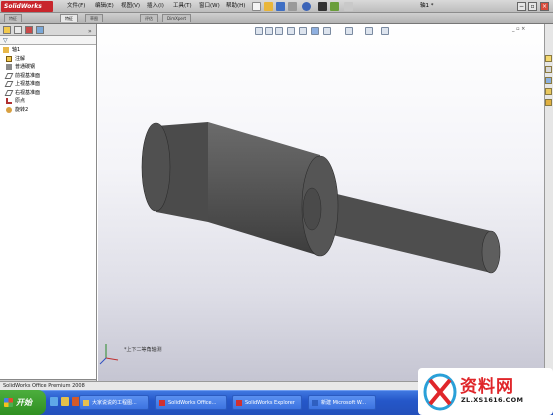 The width and height of the screenshot is (553, 415). Describe the element at coordinates (315, 403) in the screenshot. I see `word-icon` at that location.